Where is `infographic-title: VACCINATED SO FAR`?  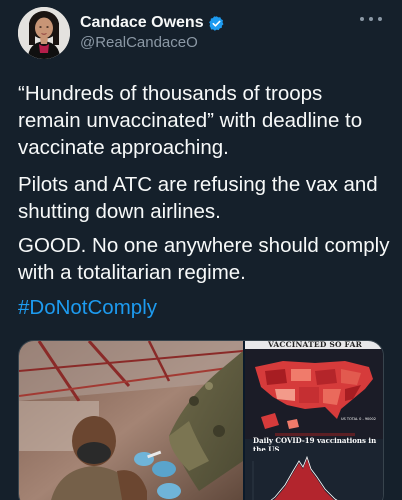 infographic-title: VACCINATED SO FAR is located at coordinates (314, 345).